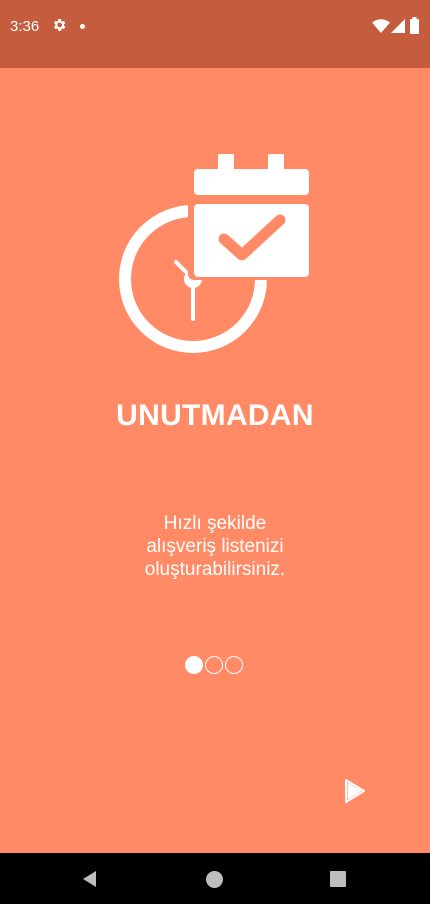 The image size is (430, 904). Describe the element at coordinates (381, 26) in the screenshot. I see `wifi-icon` at that location.